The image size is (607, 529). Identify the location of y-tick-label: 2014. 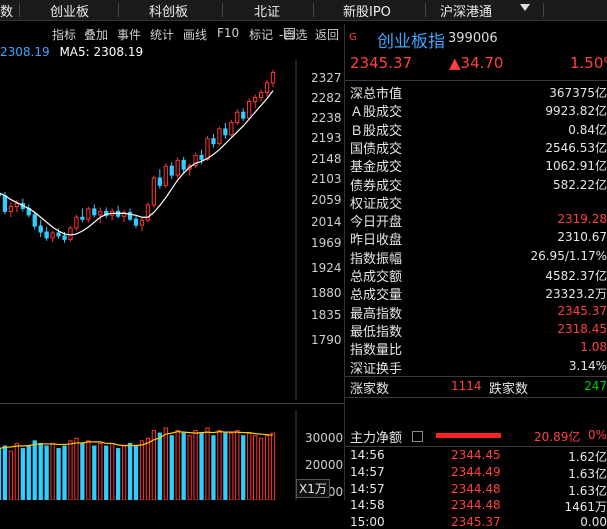
(326, 222).